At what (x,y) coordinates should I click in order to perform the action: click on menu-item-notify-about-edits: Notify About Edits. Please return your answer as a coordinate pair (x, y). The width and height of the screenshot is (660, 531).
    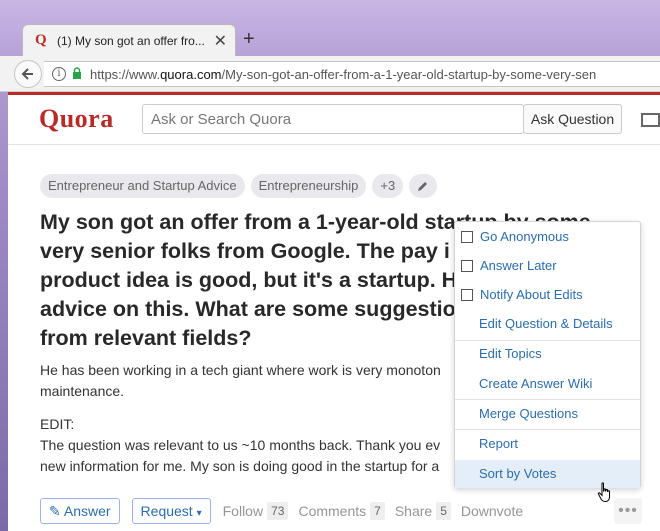
    Looking at the image, I should click on (547, 295).